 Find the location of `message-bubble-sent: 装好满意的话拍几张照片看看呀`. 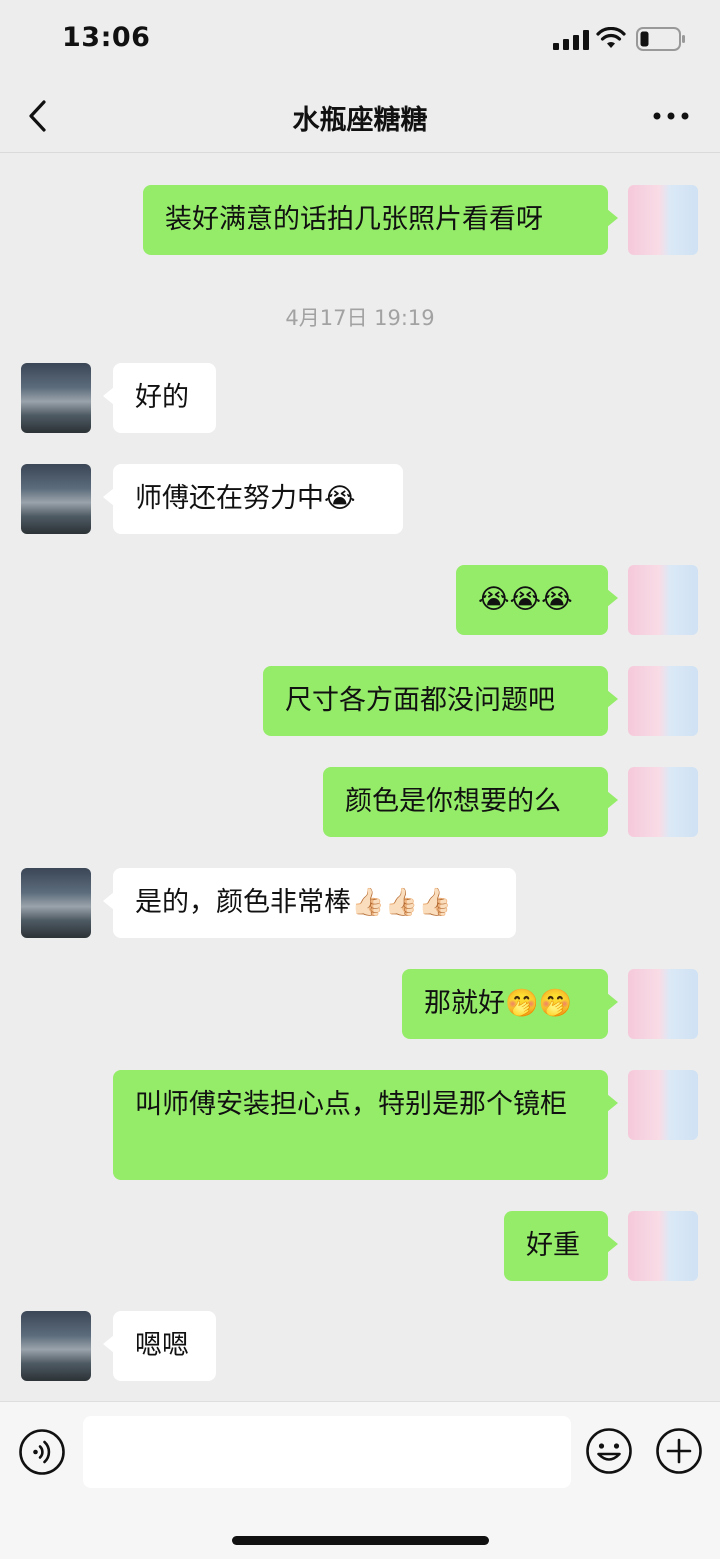

message-bubble-sent: 装好满意的话拍几张照片看看呀 is located at coordinates (380, 220).